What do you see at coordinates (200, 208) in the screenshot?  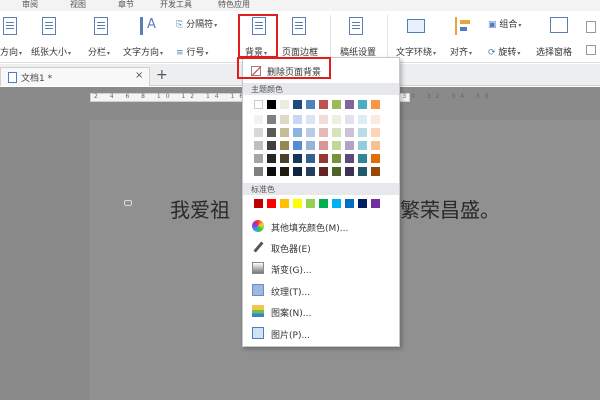 I see `document-text: 我爱祖` at bounding box center [200, 208].